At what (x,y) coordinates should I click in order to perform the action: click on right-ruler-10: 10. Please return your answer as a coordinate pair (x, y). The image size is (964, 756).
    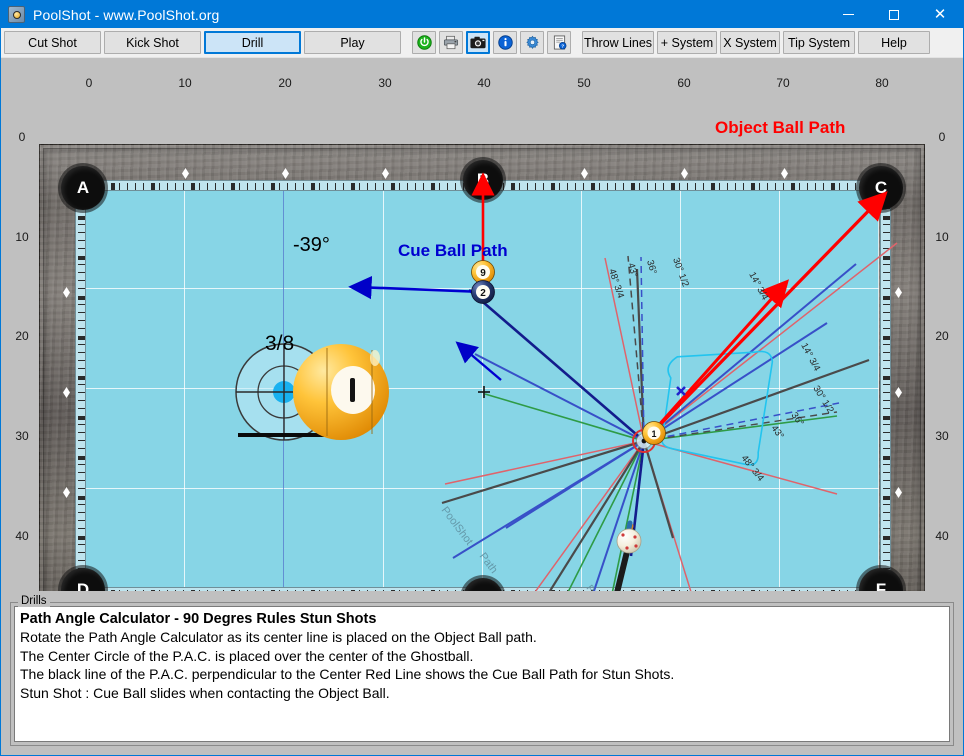
    Looking at the image, I should click on (942, 237).